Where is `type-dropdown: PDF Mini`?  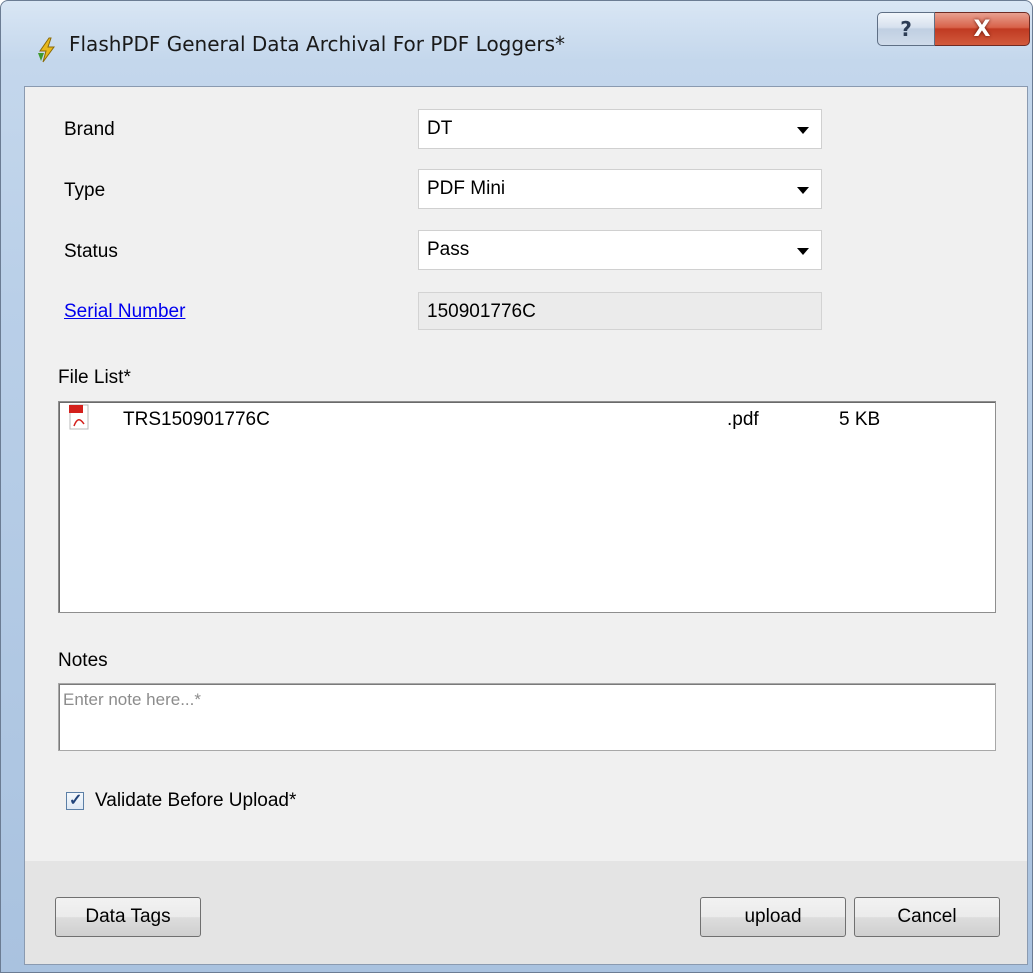
type-dropdown: PDF Mini is located at coordinates (620, 189).